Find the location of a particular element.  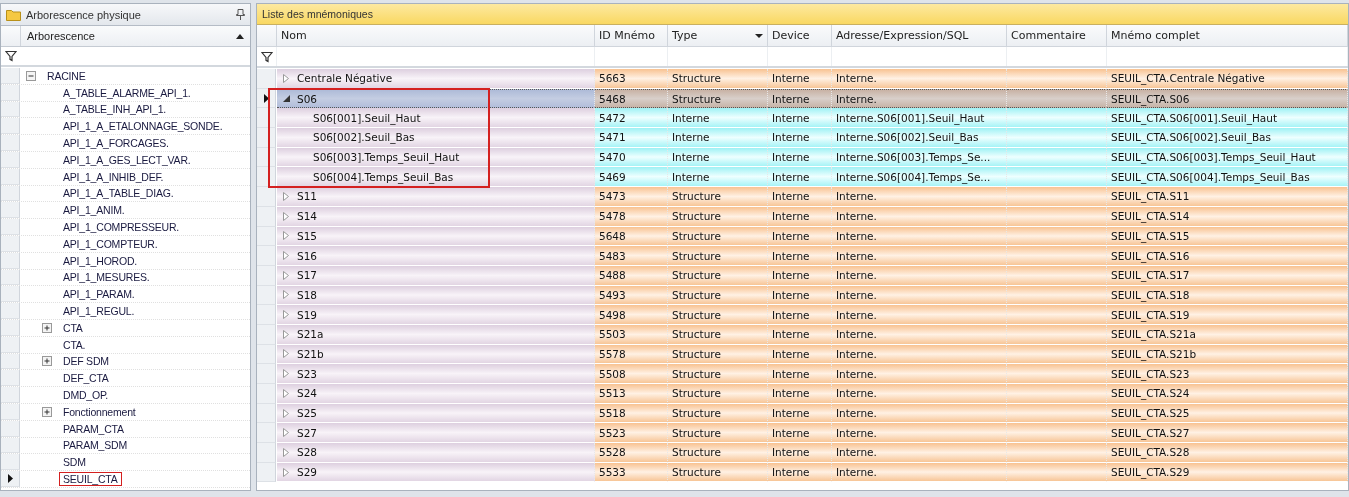

tree-item: SDM is located at coordinates (74, 462).